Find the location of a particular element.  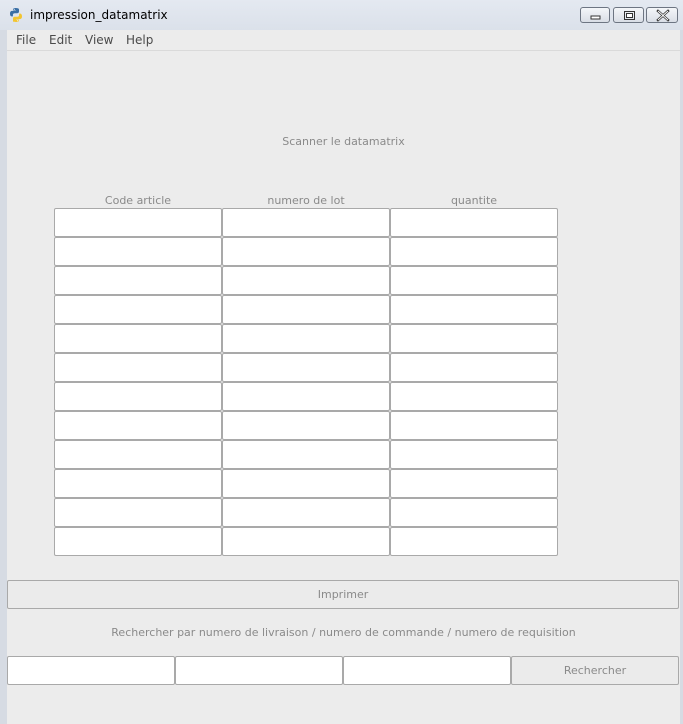

search-field-requisition is located at coordinates (427, 670).